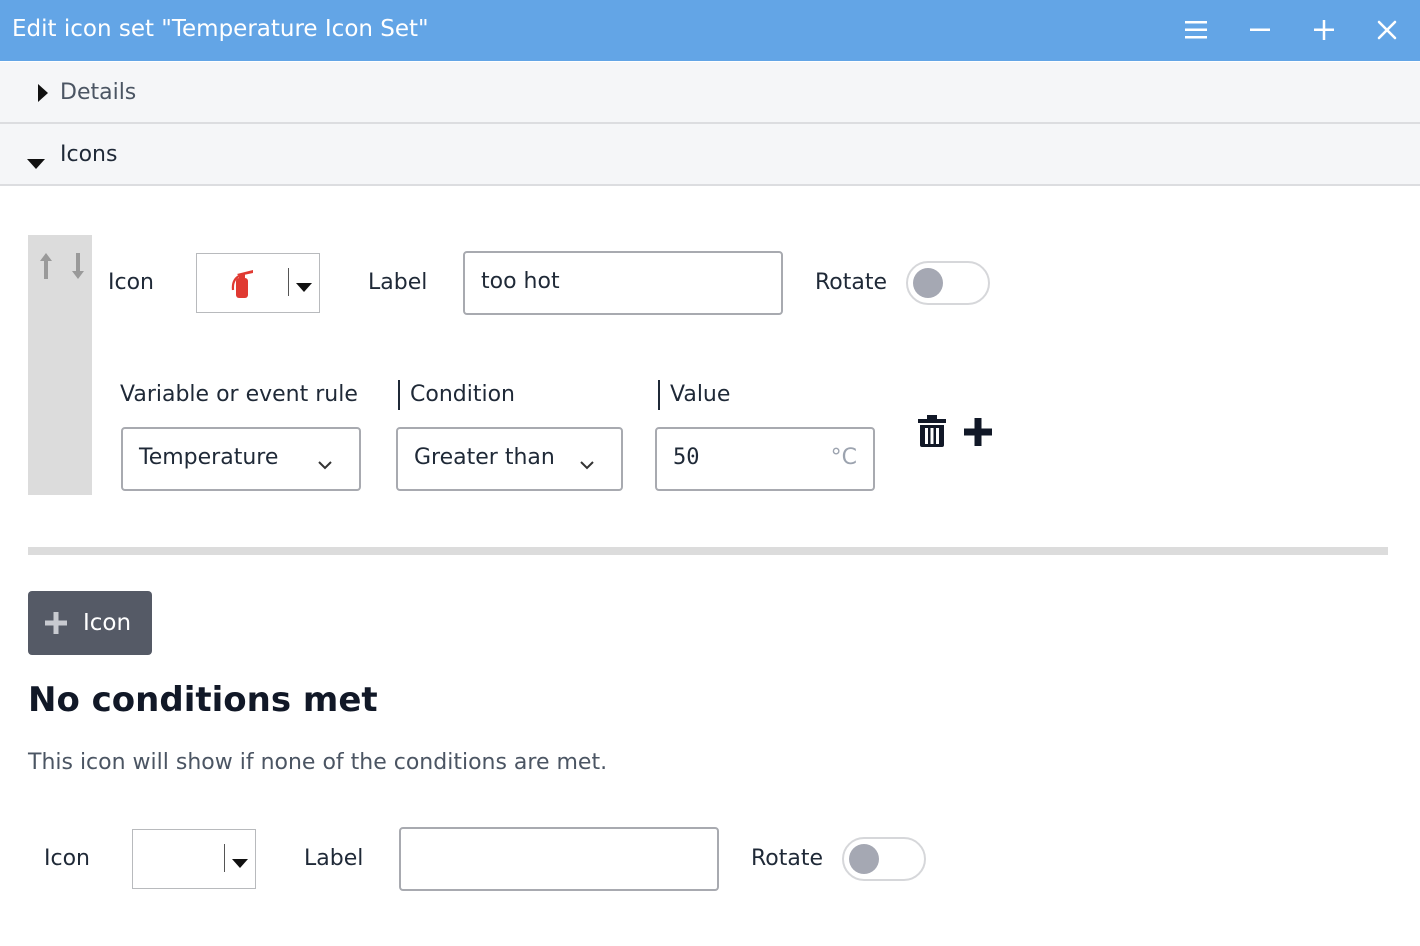 The height and width of the screenshot is (946, 1420). I want to click on details-label: Details, so click(98, 92).